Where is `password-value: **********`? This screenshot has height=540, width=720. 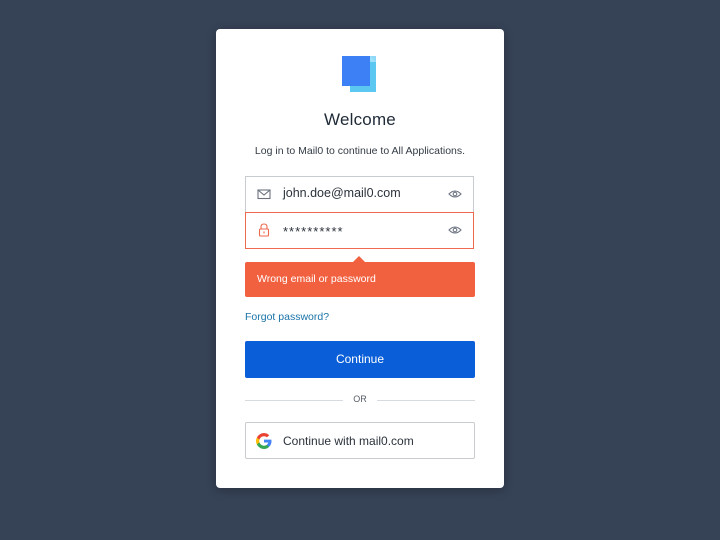
password-value: ********** is located at coordinates (313, 231).